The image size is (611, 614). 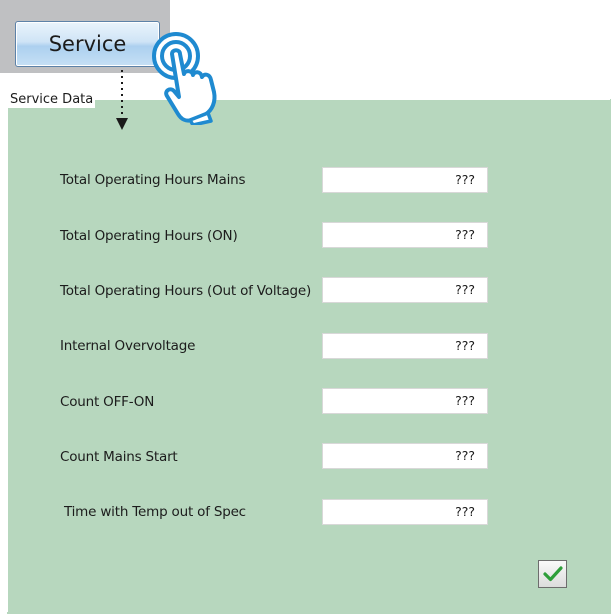 I want to click on field-label-count-off-on: Count OFF-ON, so click(x=107, y=402).